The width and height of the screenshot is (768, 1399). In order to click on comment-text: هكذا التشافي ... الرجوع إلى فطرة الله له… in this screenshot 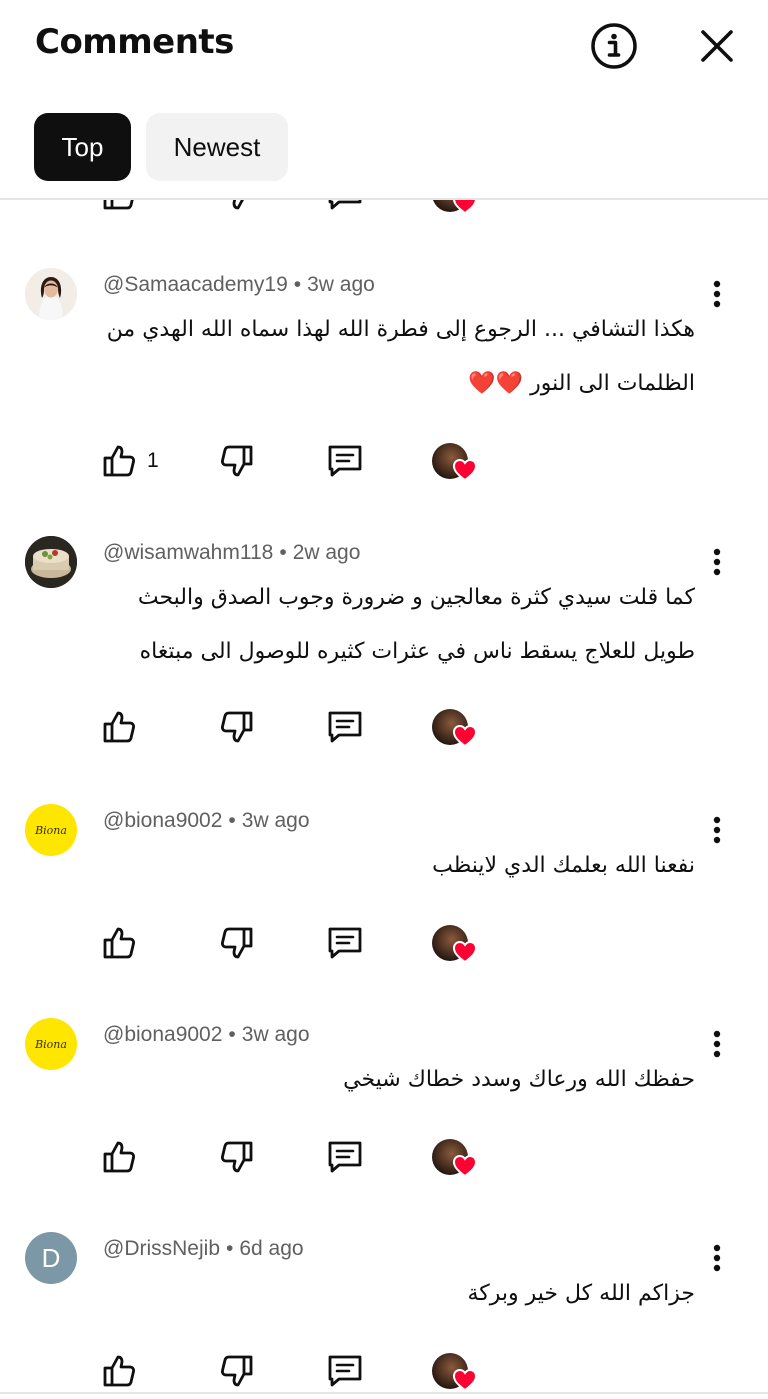, I will do `click(397, 357)`.